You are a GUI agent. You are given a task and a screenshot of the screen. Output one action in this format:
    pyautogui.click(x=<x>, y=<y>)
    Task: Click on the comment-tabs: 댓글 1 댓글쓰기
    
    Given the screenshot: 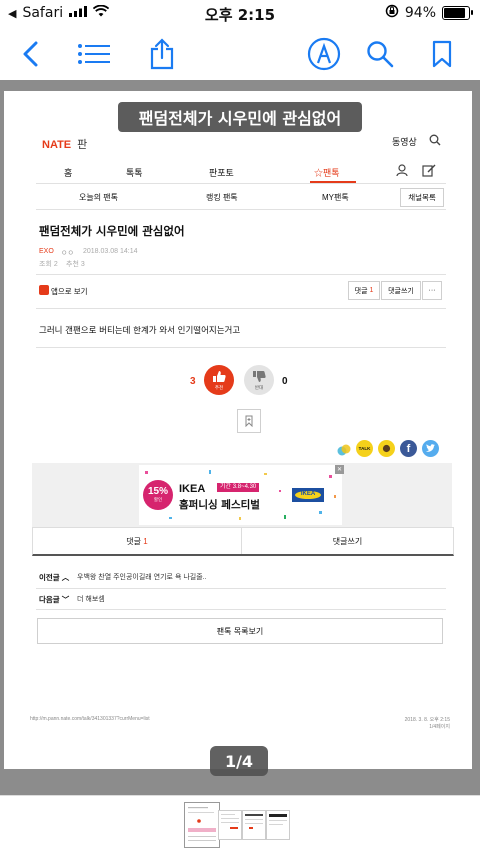 What is the action you would take?
    pyautogui.click(x=243, y=541)
    